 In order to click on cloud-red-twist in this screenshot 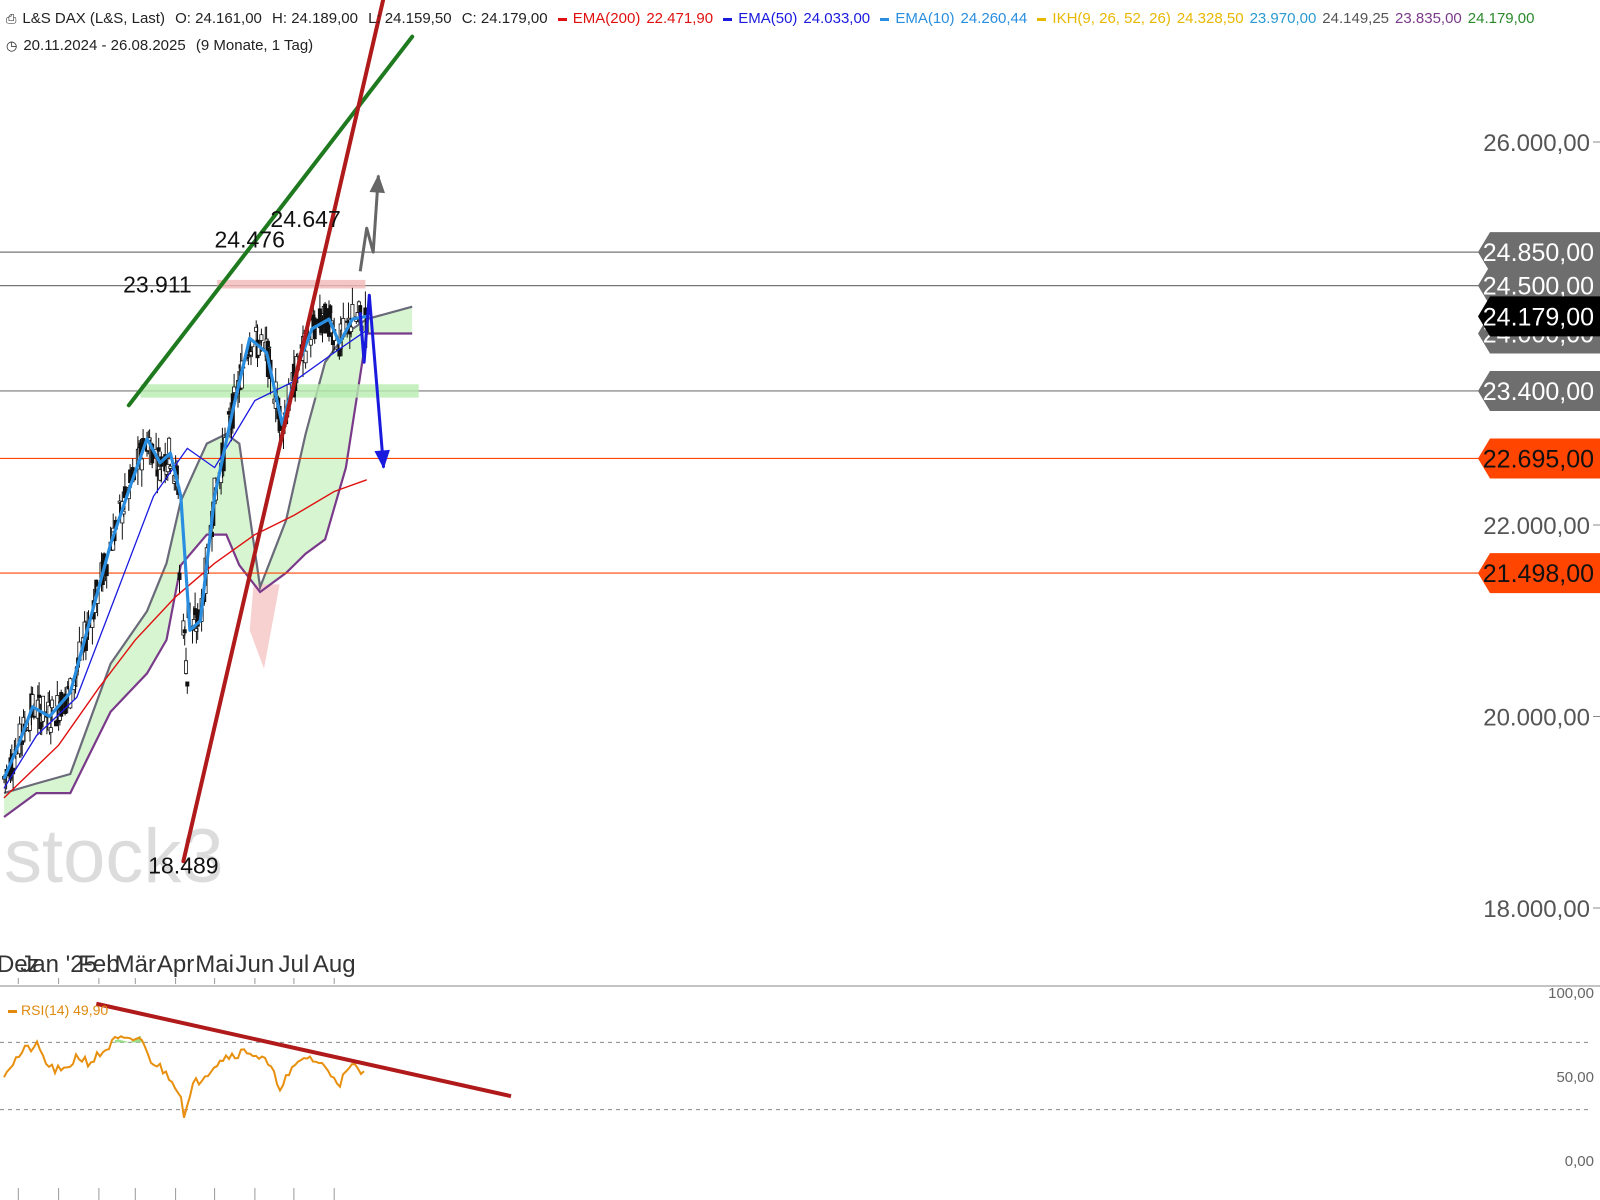, I will do `click(264, 626)`.